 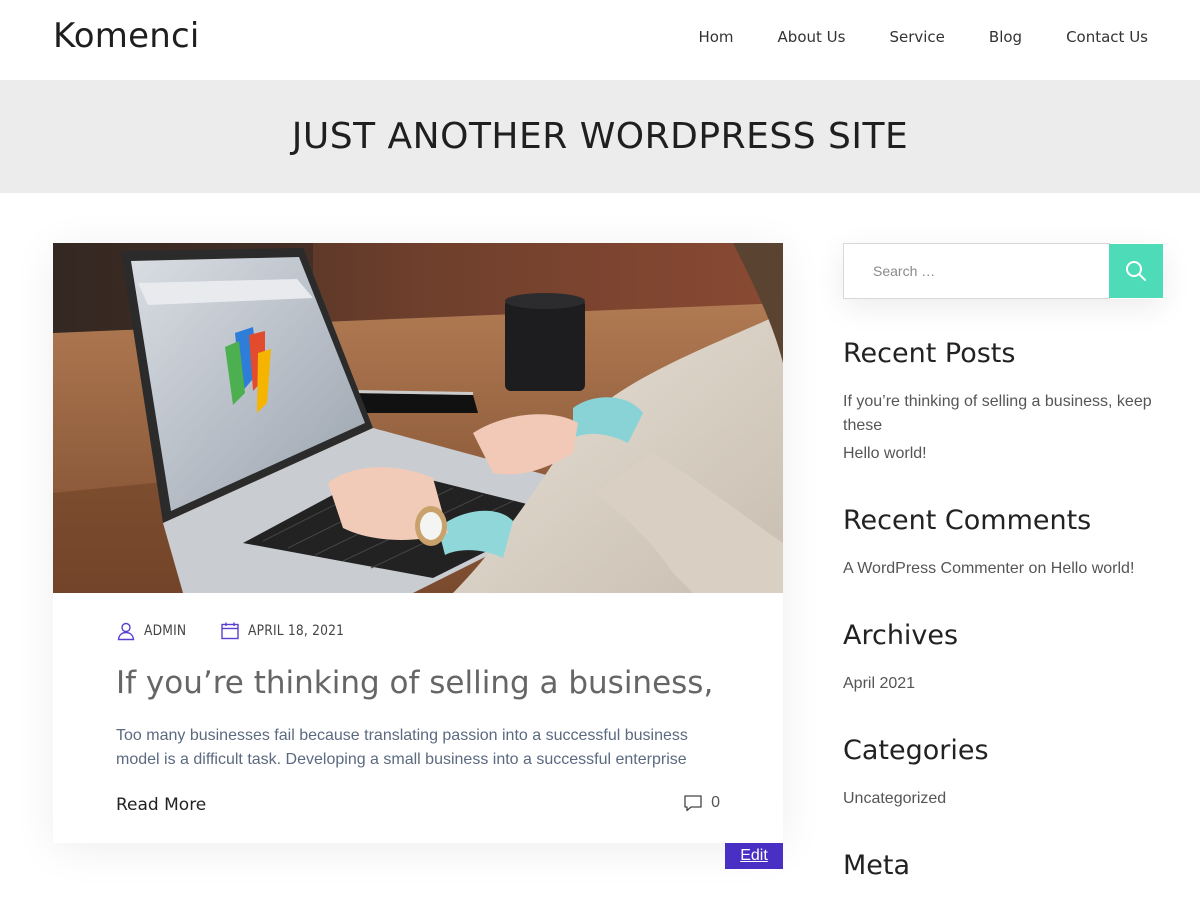 I want to click on search-icon, so click(x=1136, y=271).